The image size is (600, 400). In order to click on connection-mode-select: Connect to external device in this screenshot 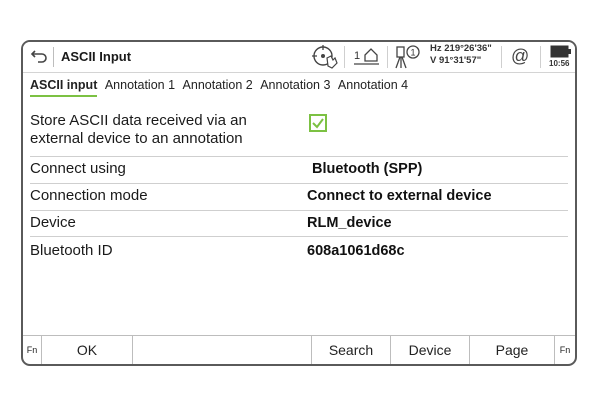, I will do `click(399, 196)`.